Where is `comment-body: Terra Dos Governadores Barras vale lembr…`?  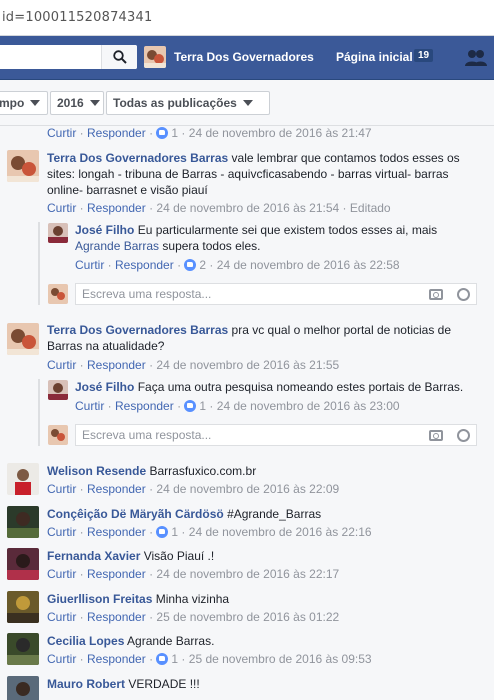
comment-body: Terra Dos Governadores Barras vale lembr… is located at coordinates (262, 174).